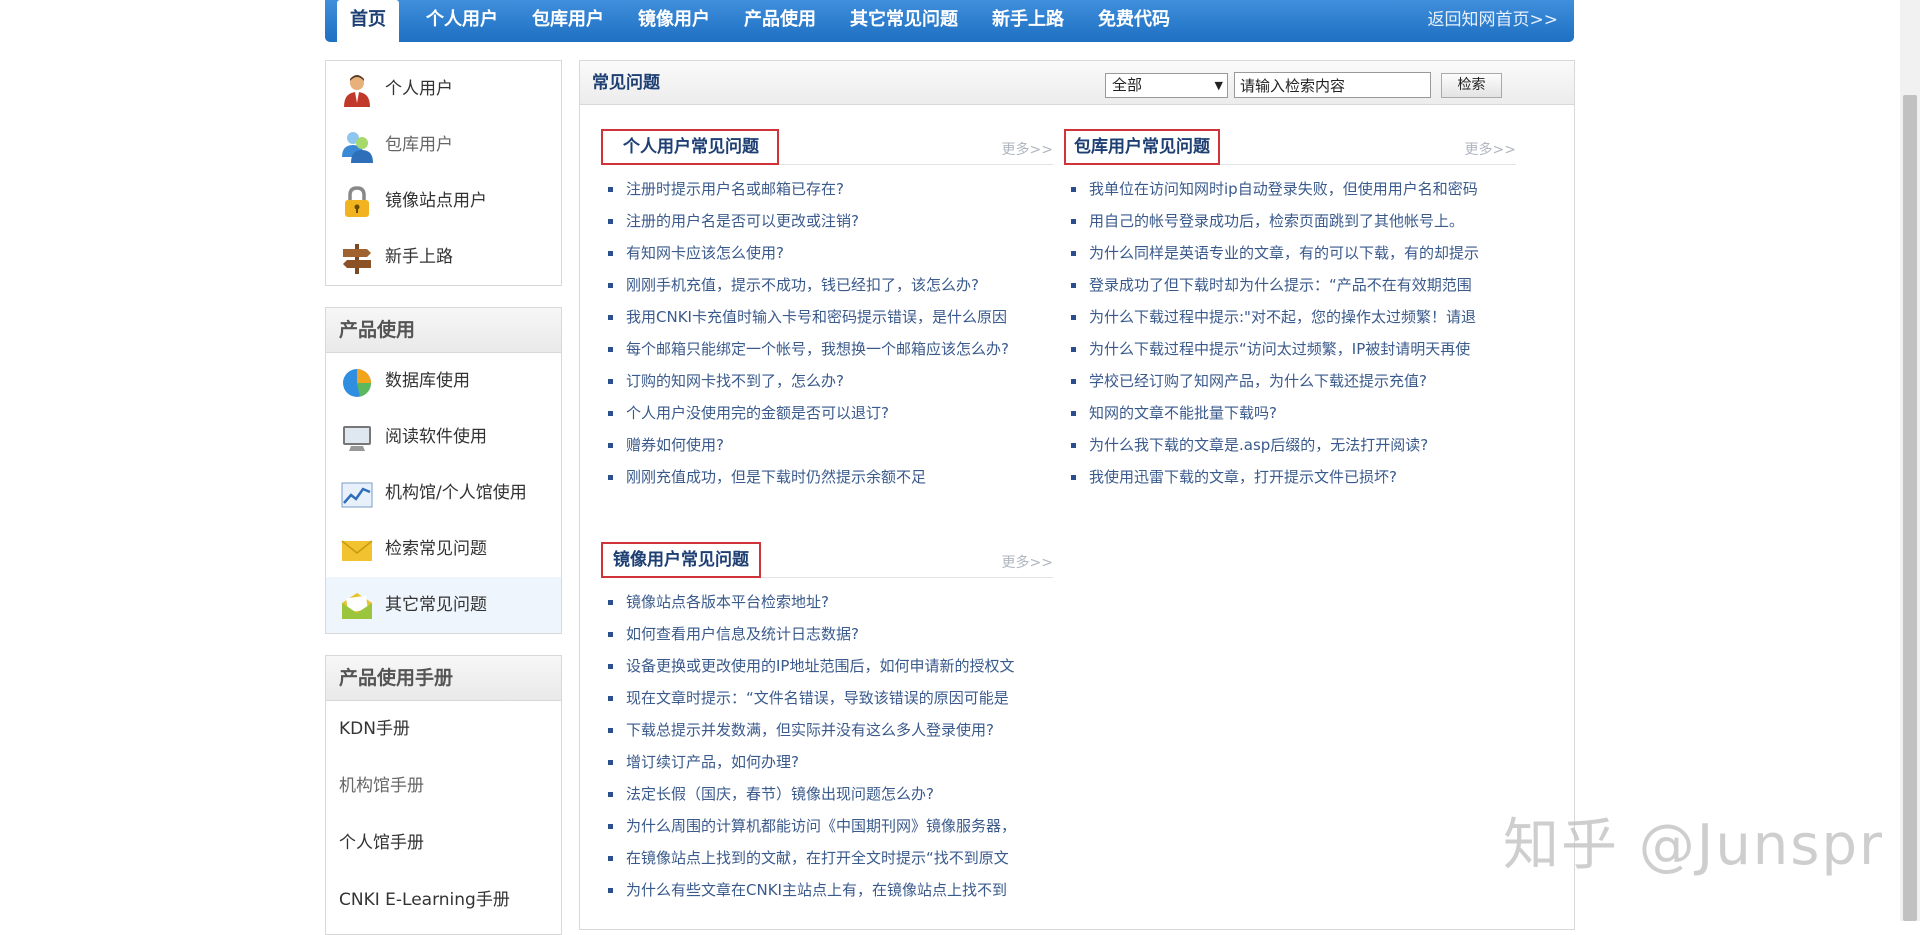 The image size is (1920, 935). Describe the element at coordinates (357, 202) in the screenshot. I see `lock-icon` at that location.